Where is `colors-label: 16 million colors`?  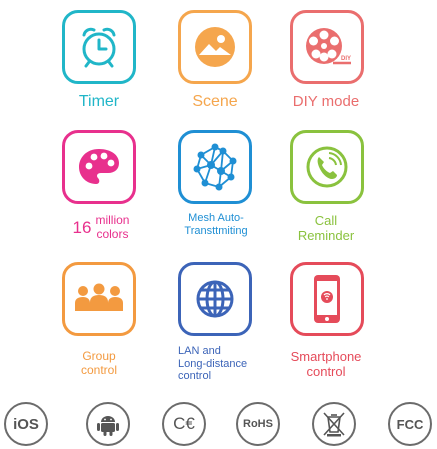 colors-label: 16 million colors is located at coordinates (101, 227).